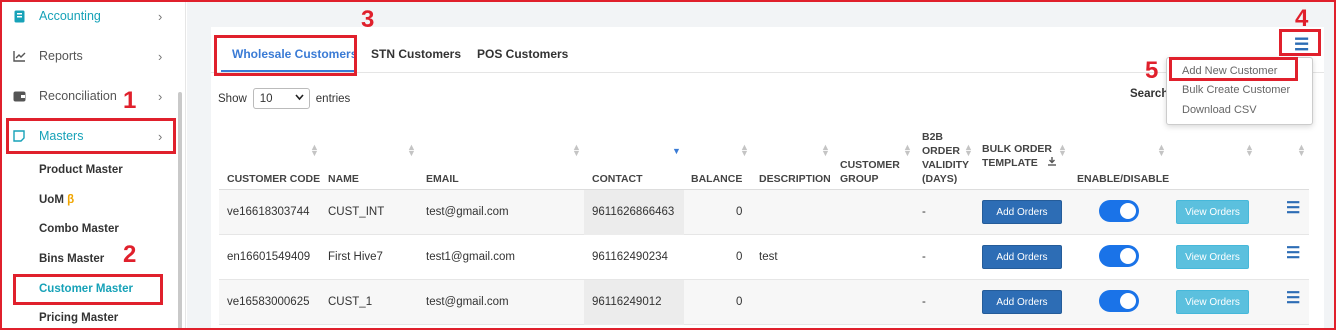 The height and width of the screenshot is (330, 1336). Describe the element at coordinates (764, 302) in the screenshot. I see `table-row` at that location.